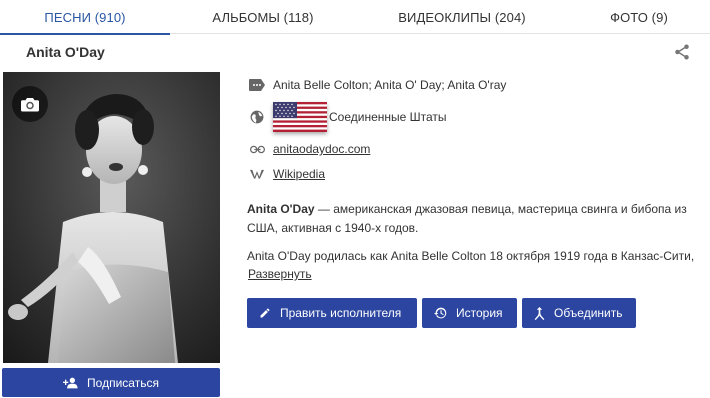 The height and width of the screenshot is (398, 710). I want to click on tab-videos: ВИДЕОКЛИПЫ (204), so click(462, 17).